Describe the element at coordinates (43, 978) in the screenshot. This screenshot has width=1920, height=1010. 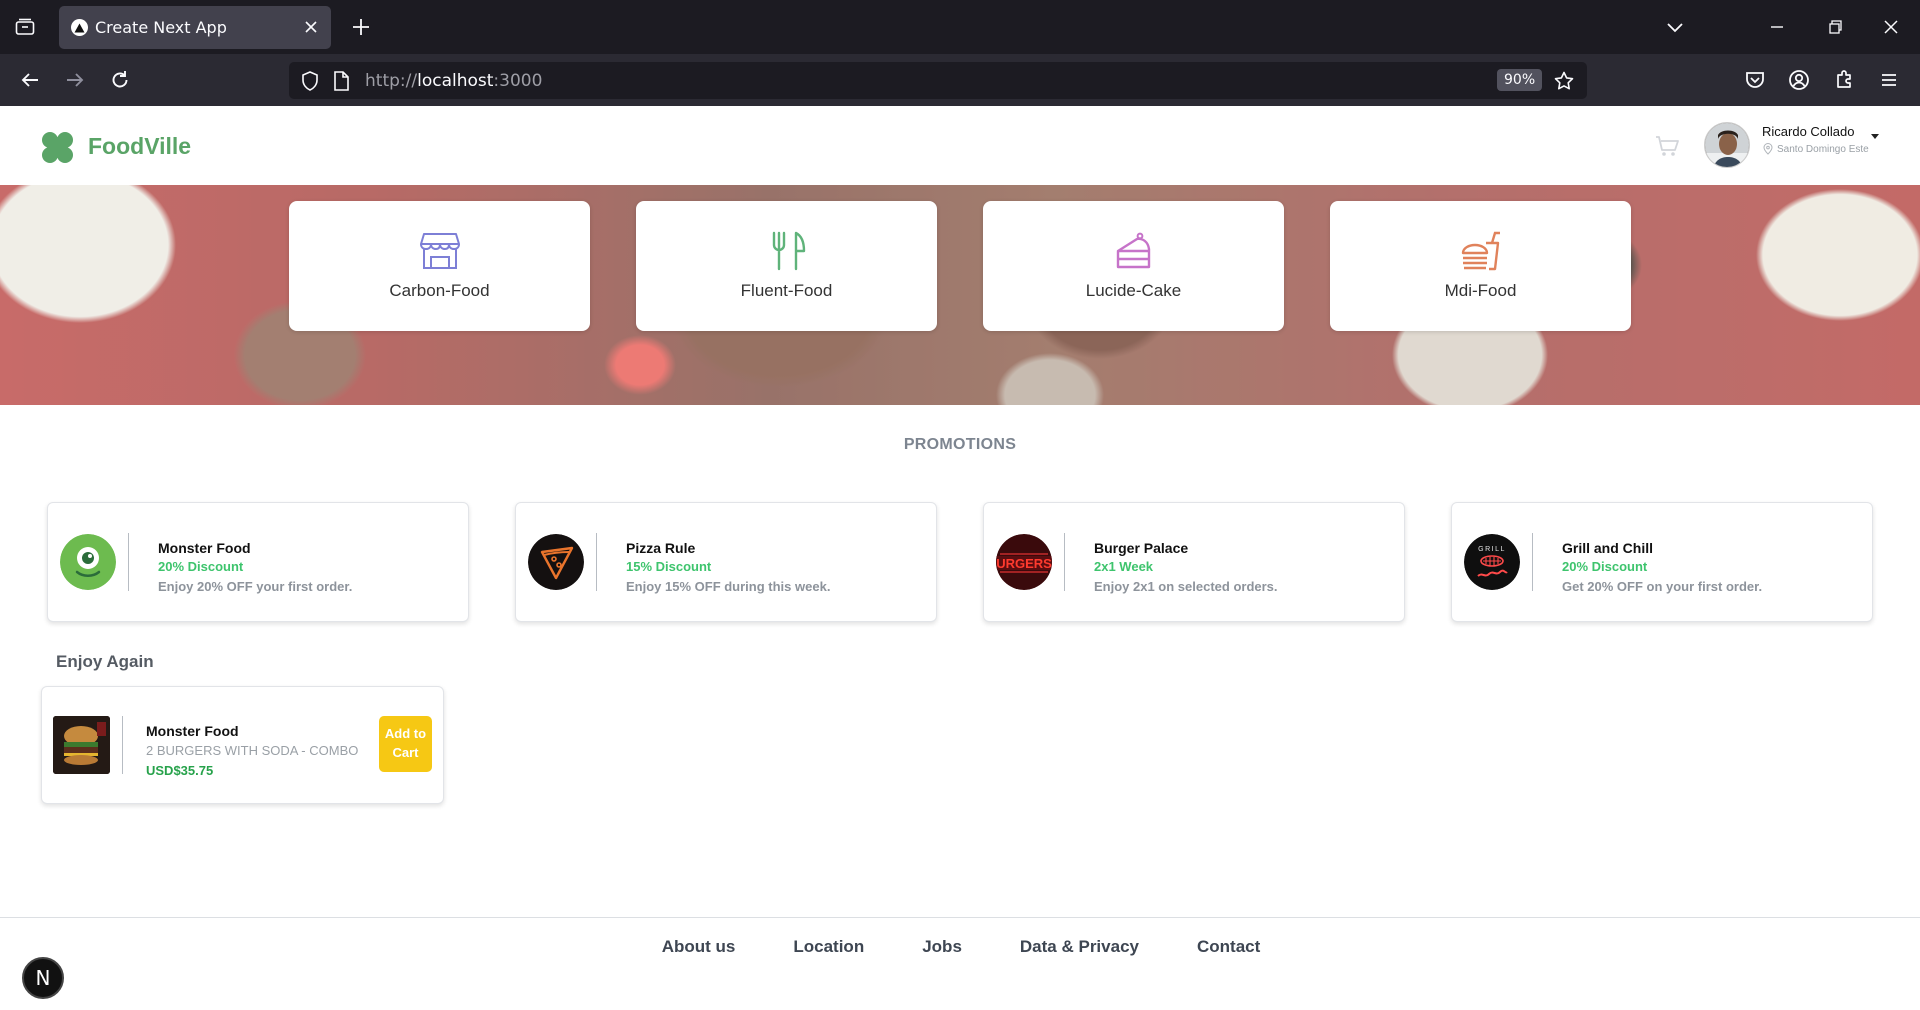
I see `nextjs-dev-indicator: N` at that location.